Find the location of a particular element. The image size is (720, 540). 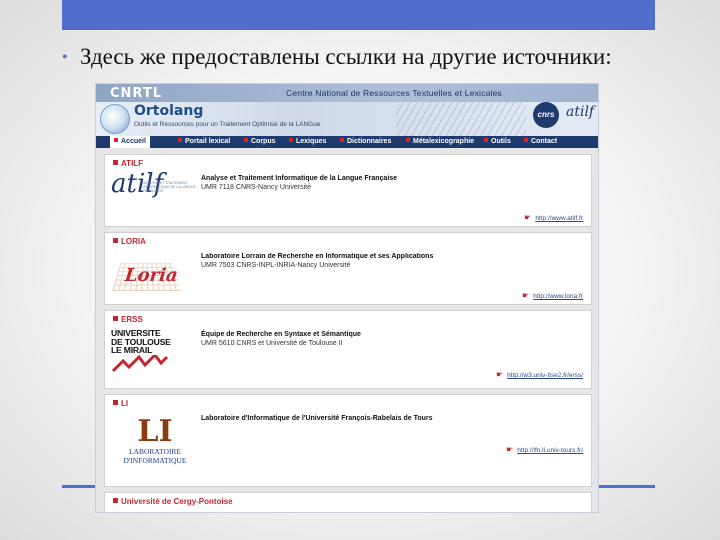

loria-logo: Loria is located at coordinates (150, 272).